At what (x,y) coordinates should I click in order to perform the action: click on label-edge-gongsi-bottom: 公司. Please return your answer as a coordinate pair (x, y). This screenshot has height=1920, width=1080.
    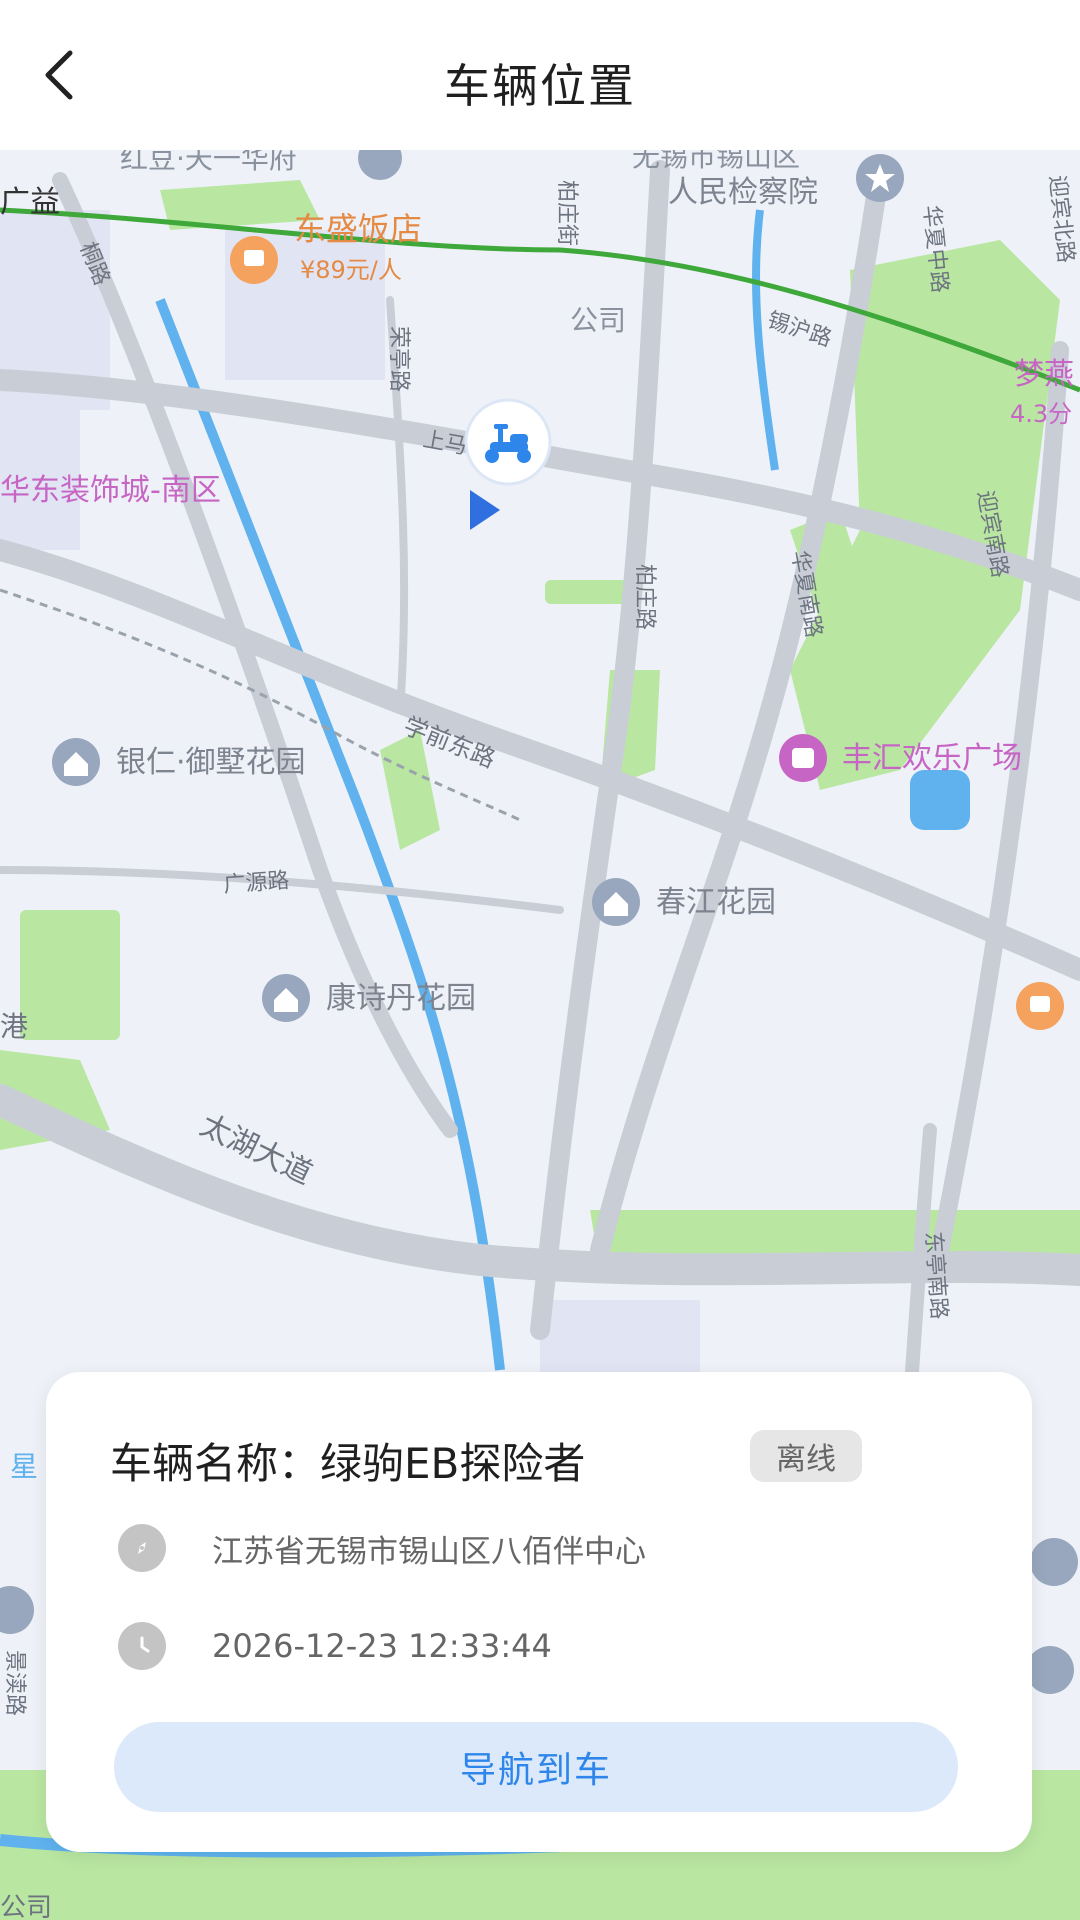
    Looking at the image, I should click on (26, 1906).